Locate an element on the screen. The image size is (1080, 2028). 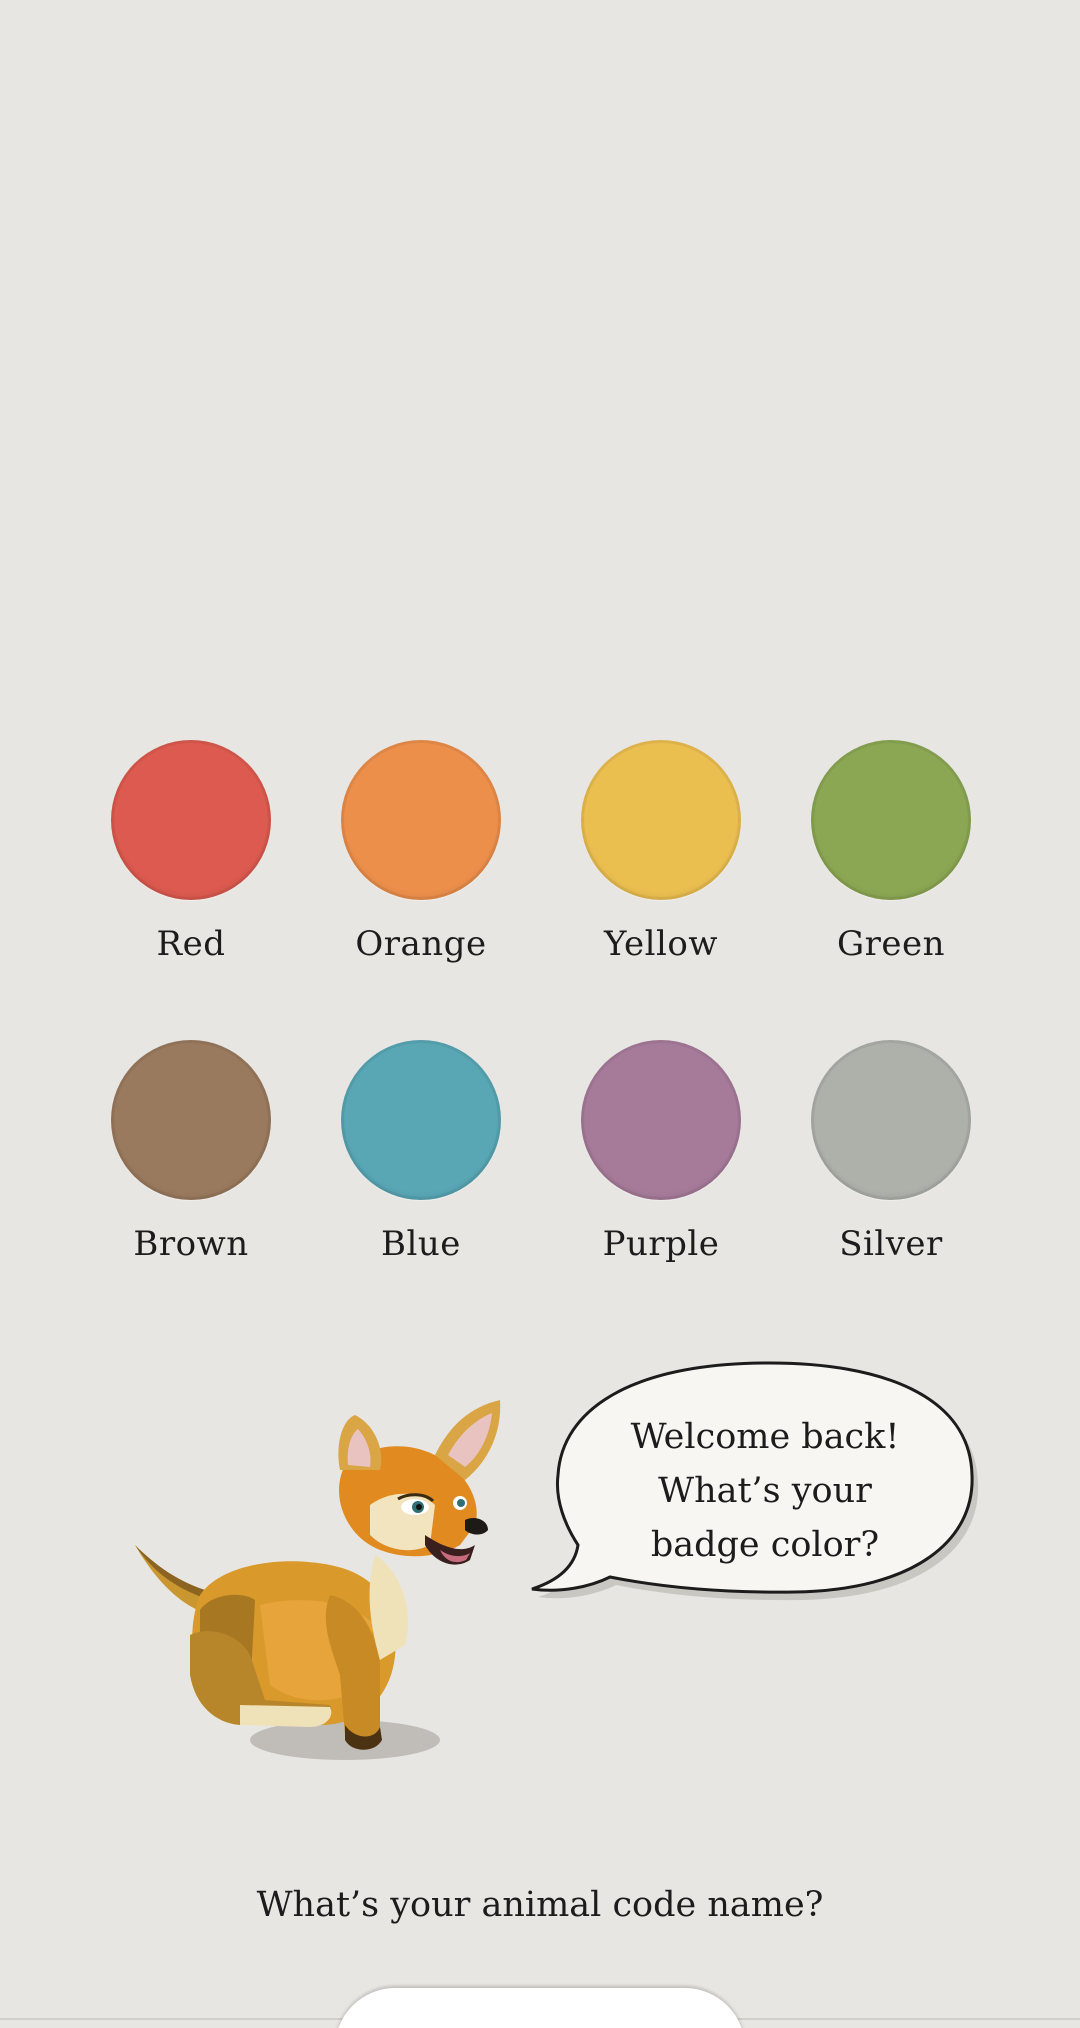
fox-mascot-icon is located at coordinates (318, 1580).